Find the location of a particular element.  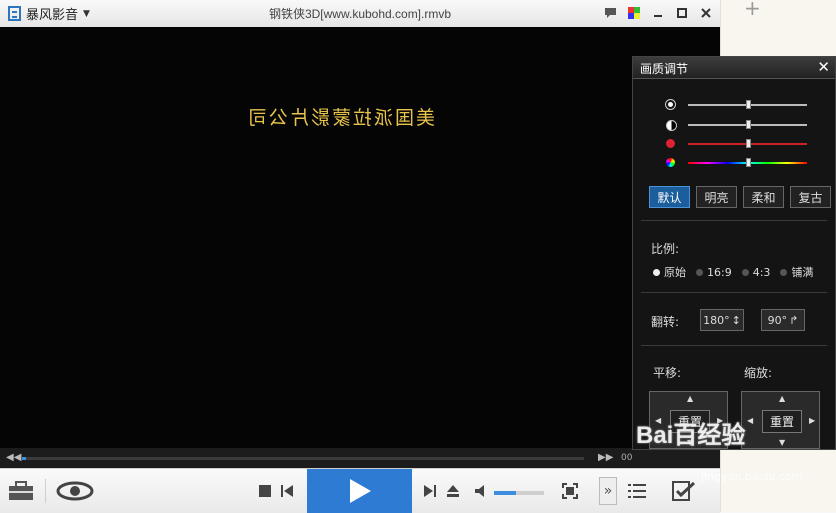

eye-icon is located at coordinates (75, 491).